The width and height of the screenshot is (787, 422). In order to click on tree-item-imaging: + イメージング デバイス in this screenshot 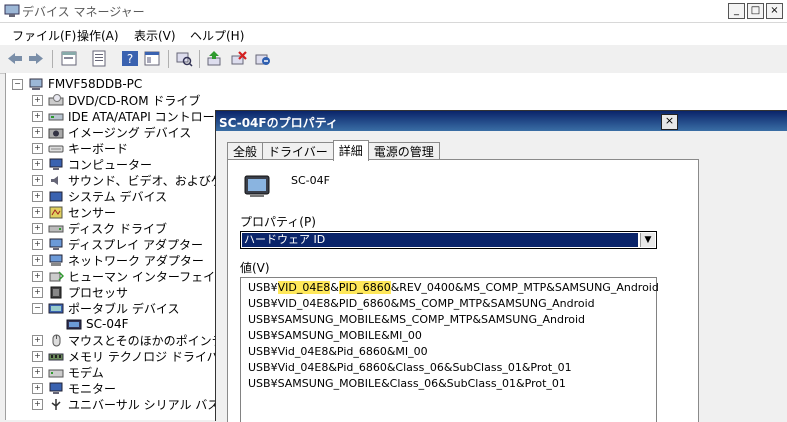, I will do `click(111, 132)`.